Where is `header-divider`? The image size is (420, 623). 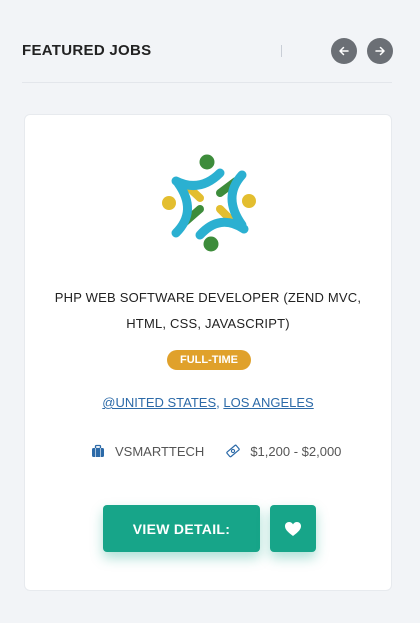 header-divider is located at coordinates (281, 51).